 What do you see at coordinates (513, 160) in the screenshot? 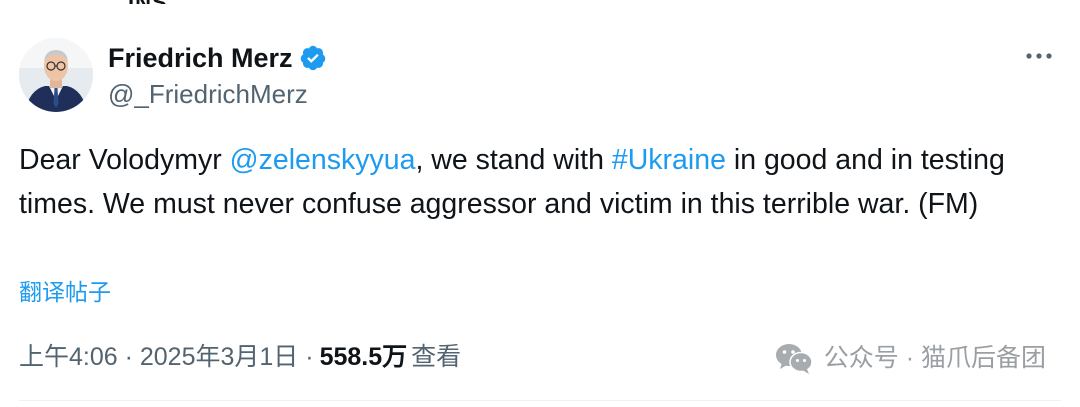
I see `text-segment: , we stand with` at bounding box center [513, 160].